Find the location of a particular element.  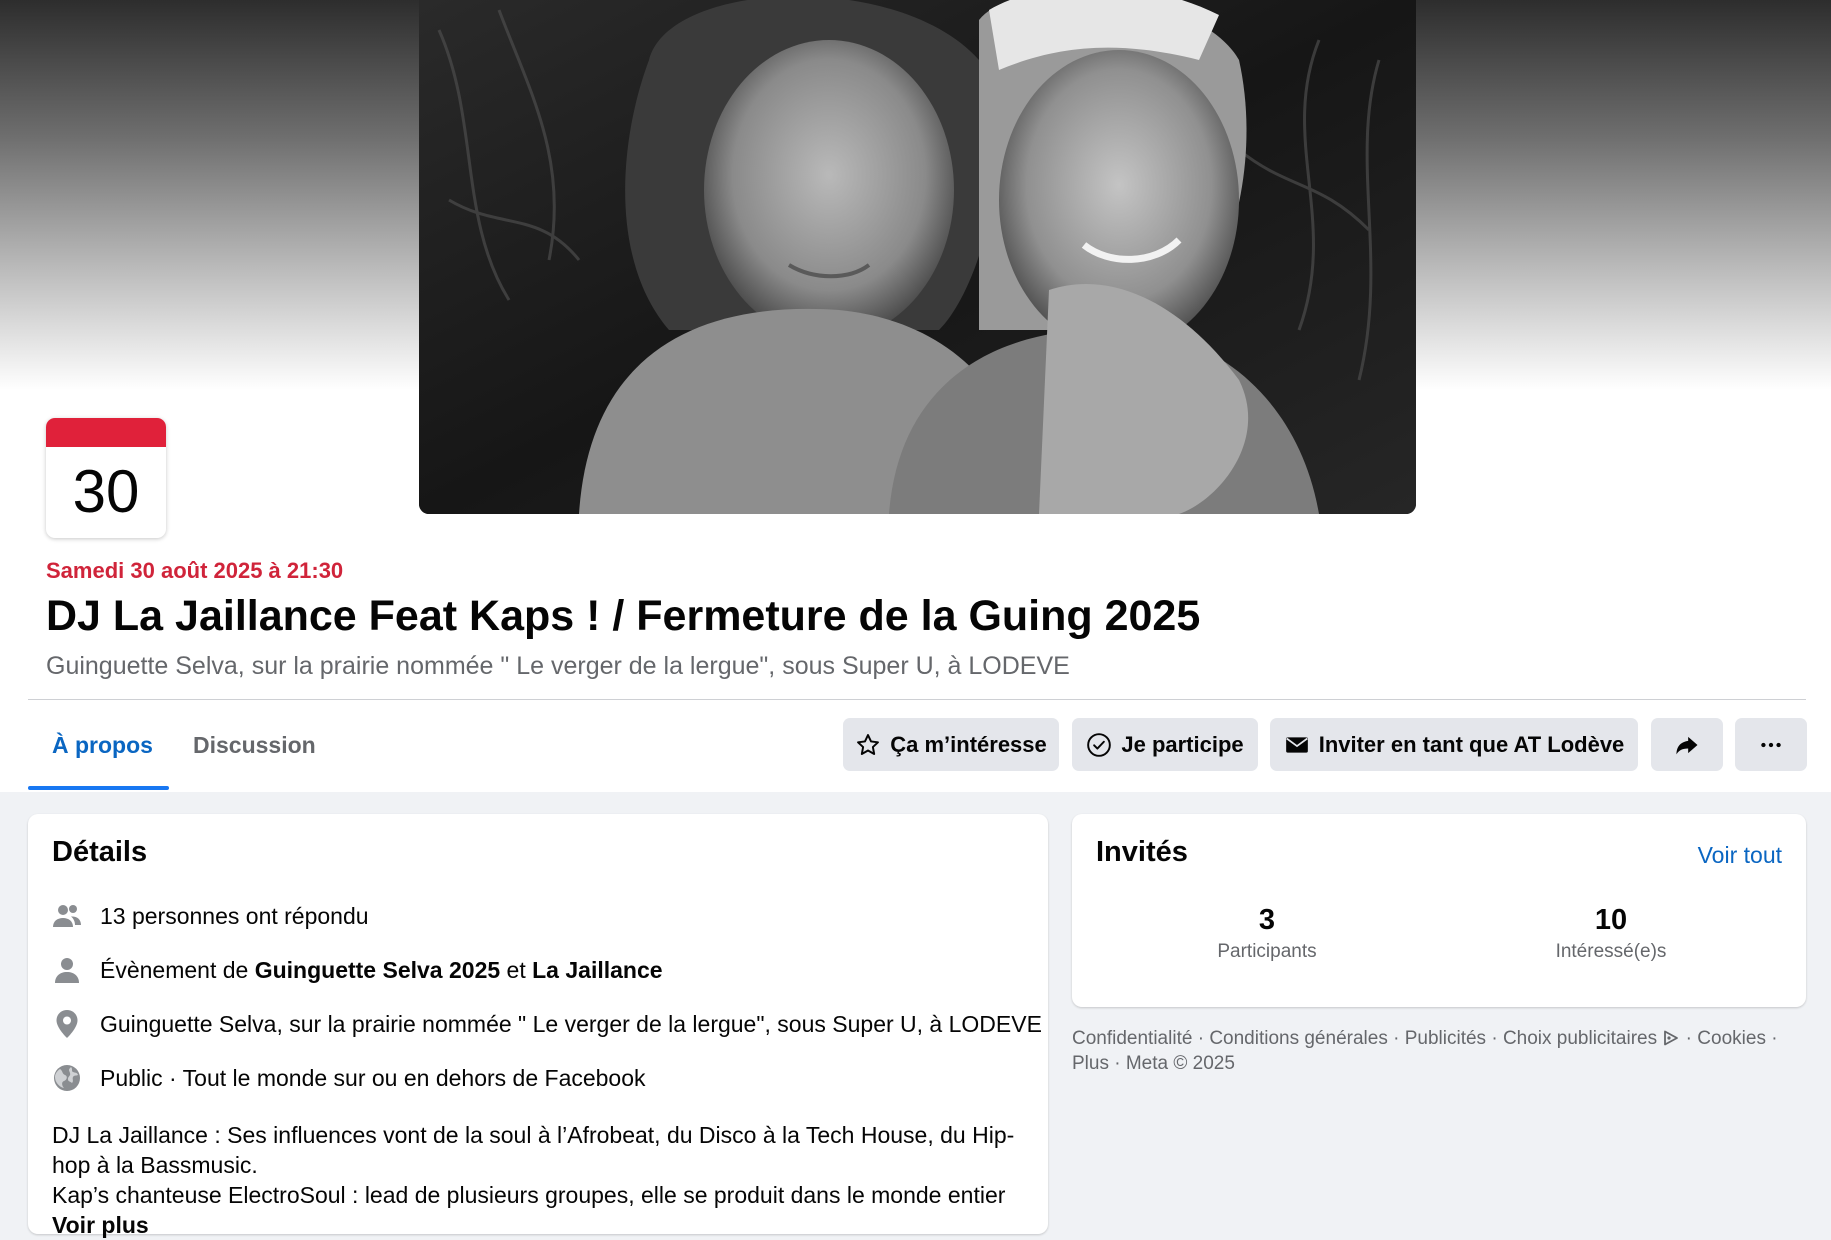

calendar-day: 30 is located at coordinates (106, 491).